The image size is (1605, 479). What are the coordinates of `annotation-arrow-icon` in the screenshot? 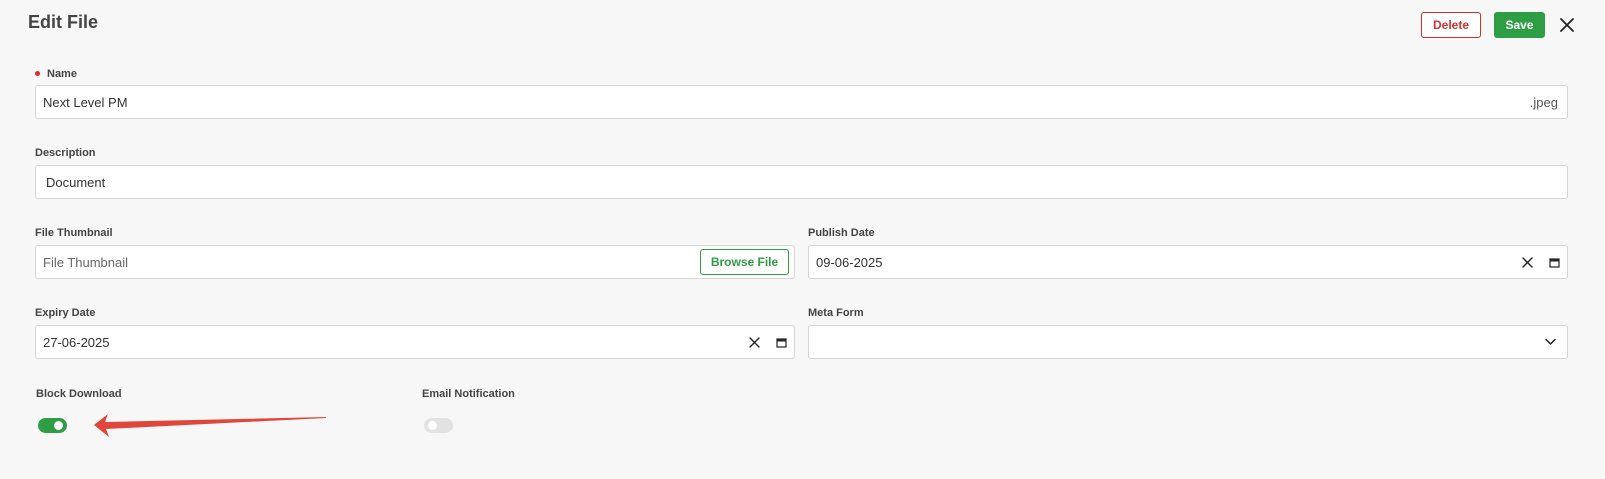 It's located at (210, 425).